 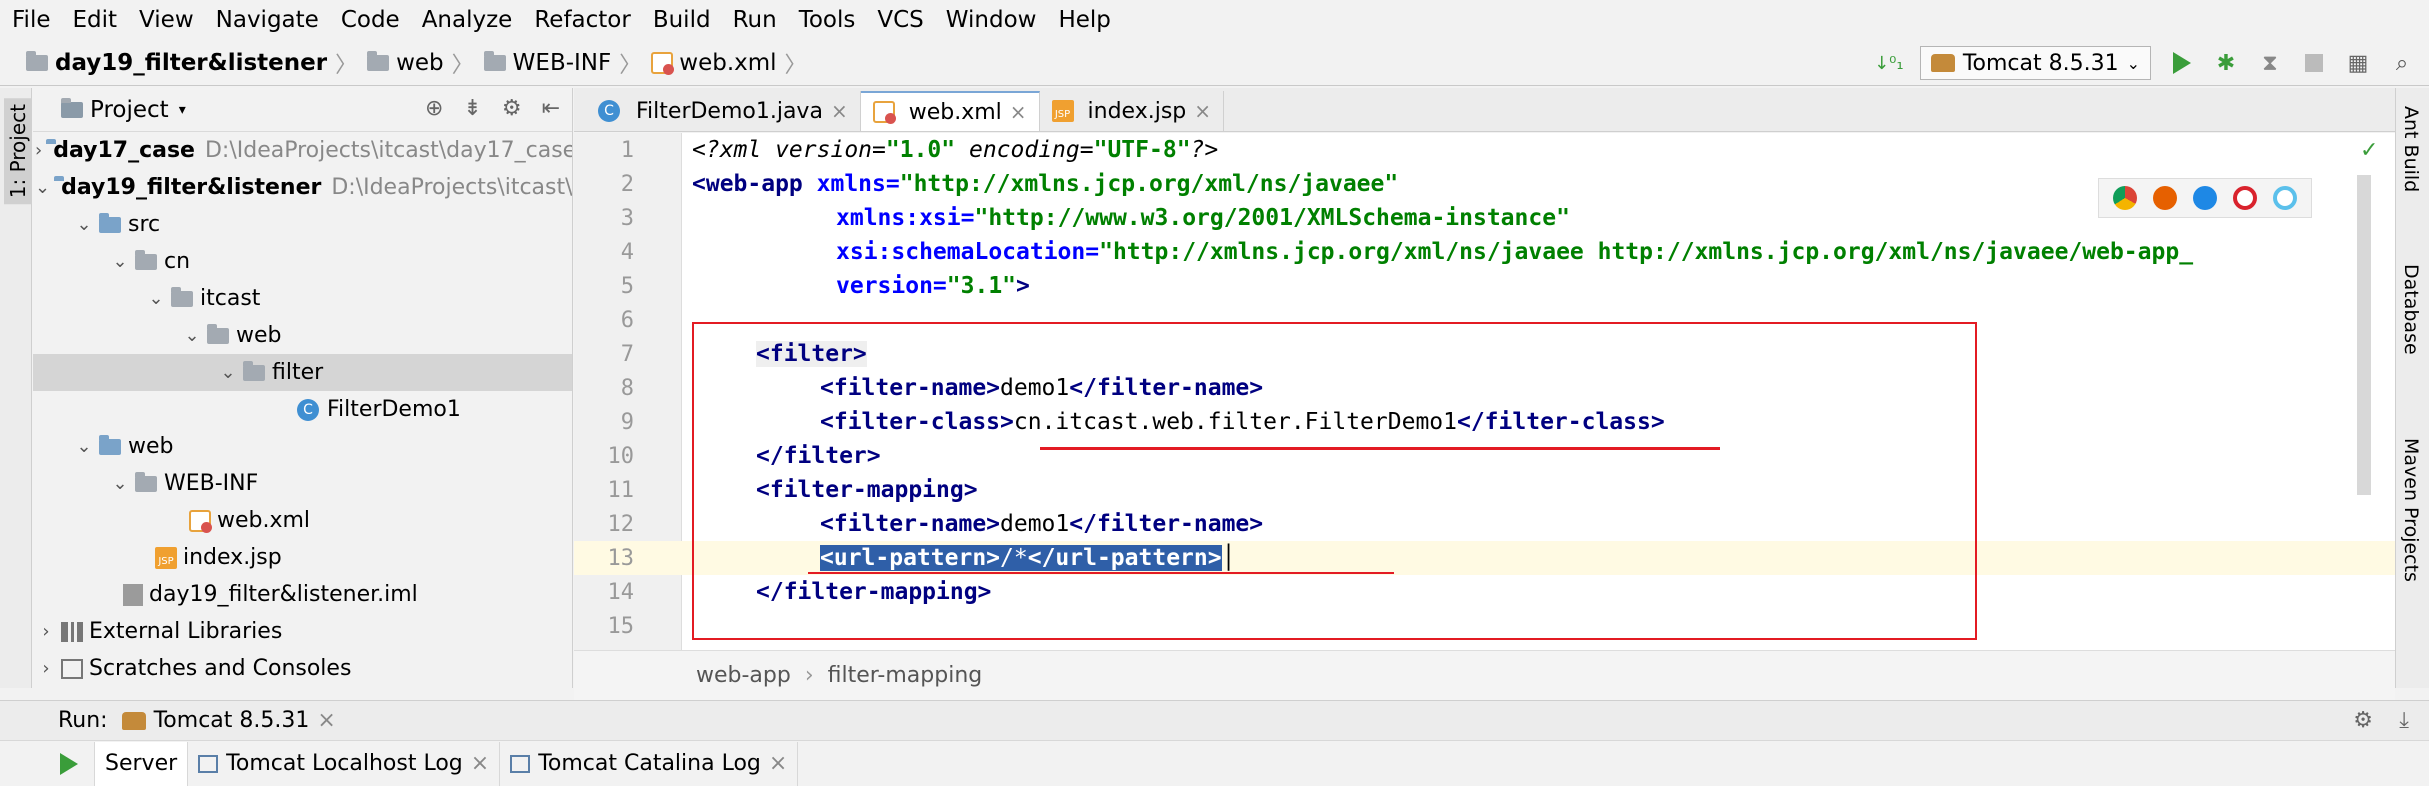 I want to click on safari-icon, so click(x=2205, y=198).